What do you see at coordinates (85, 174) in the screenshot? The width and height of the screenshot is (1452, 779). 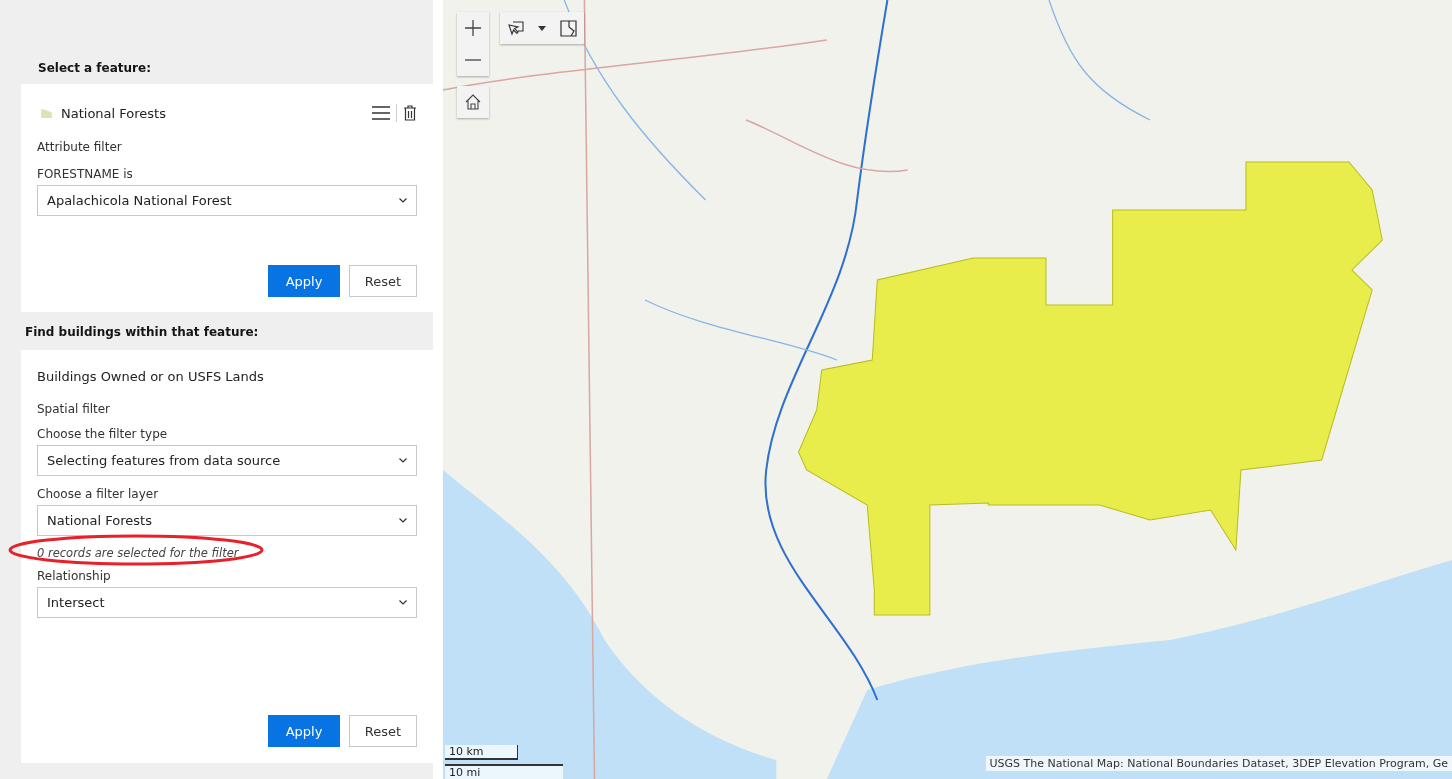 I see `field-label: FORESTNAME is` at bounding box center [85, 174].